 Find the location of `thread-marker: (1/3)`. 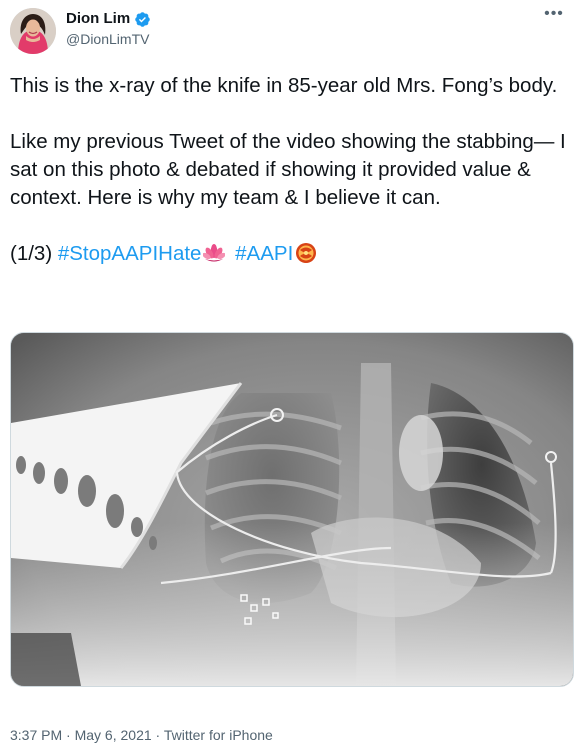

thread-marker: (1/3) is located at coordinates (31, 253).